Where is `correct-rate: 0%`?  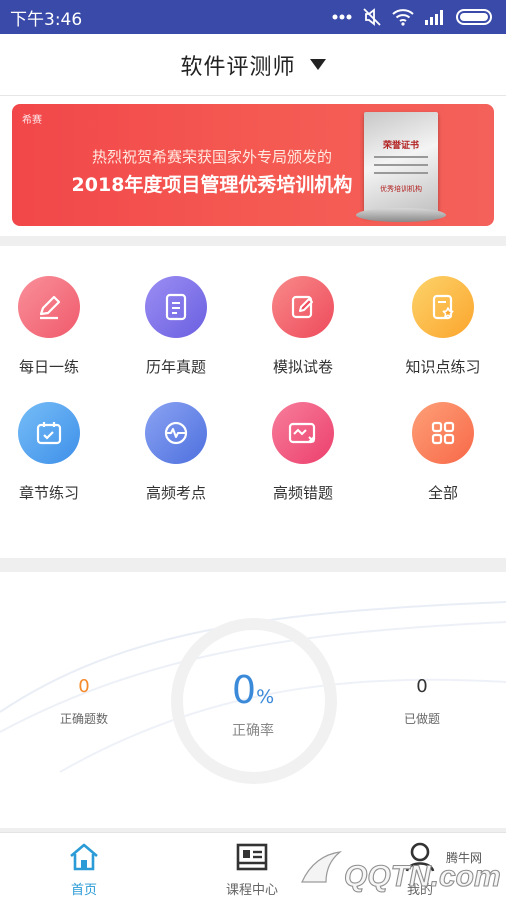
correct-rate: 0% is located at coordinates (253, 690).